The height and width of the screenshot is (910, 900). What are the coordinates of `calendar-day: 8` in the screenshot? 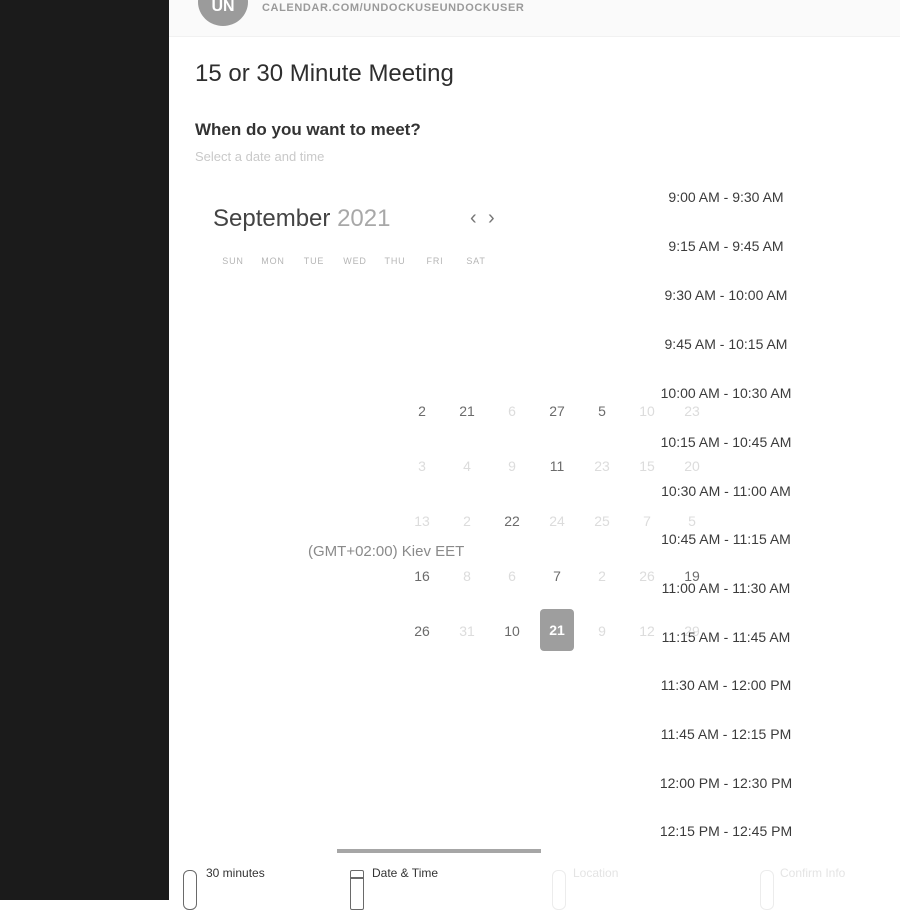 It's located at (467, 576).